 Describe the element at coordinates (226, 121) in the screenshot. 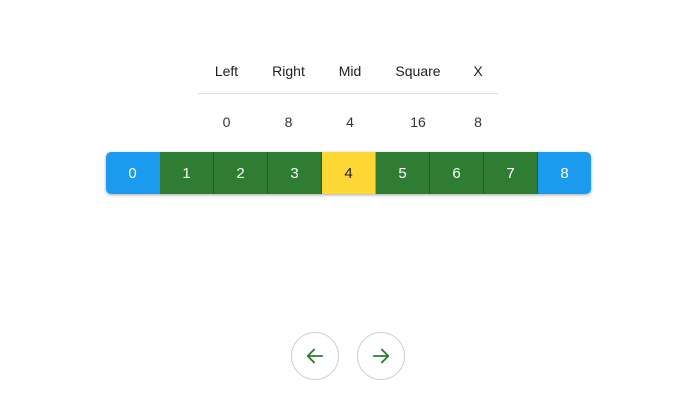

I see `value-left: 0` at that location.